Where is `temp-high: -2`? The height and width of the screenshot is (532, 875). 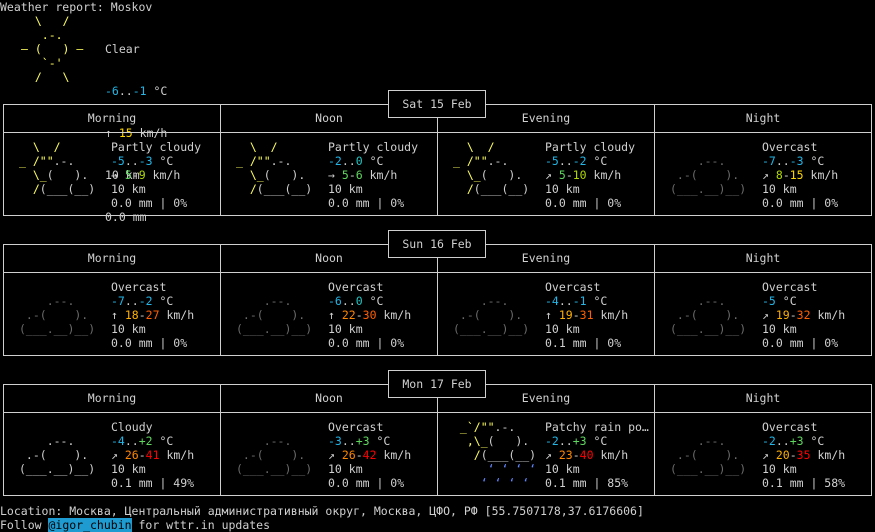 temp-high: -2 is located at coordinates (145, 301).